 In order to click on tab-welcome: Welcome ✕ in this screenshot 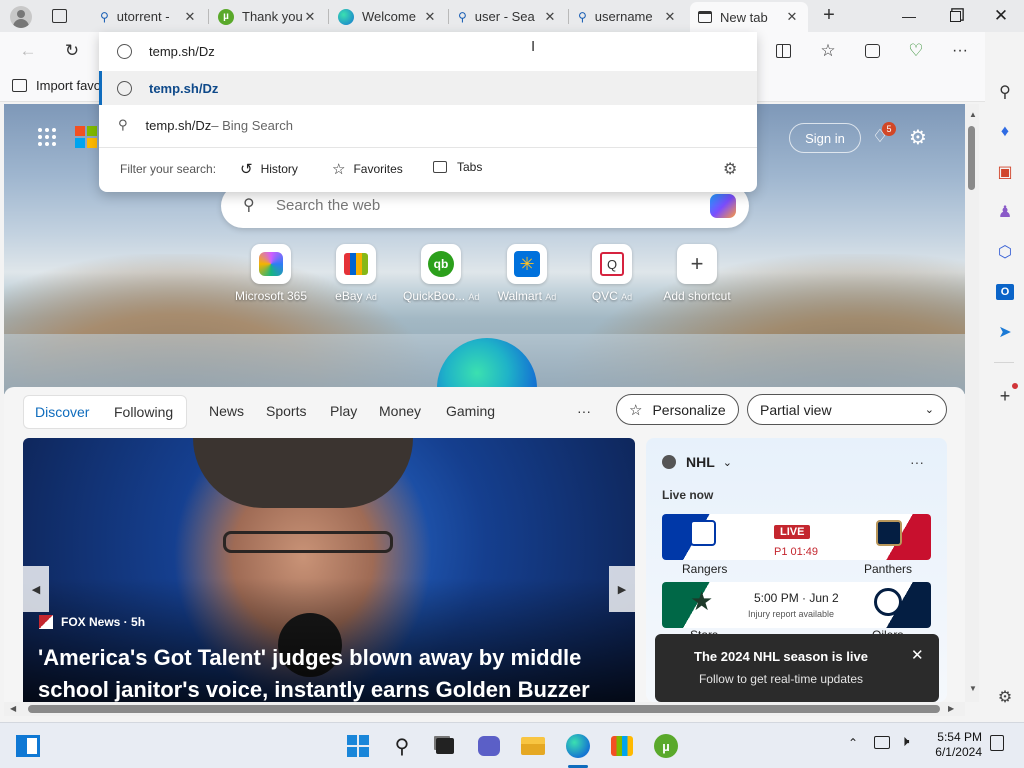, I will do `click(388, 16)`.